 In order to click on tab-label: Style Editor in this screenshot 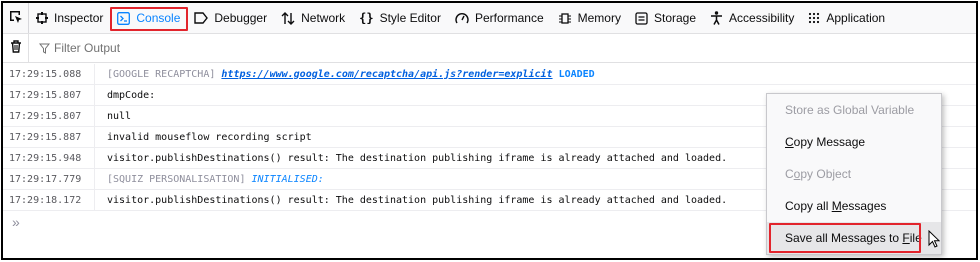, I will do `click(410, 18)`.